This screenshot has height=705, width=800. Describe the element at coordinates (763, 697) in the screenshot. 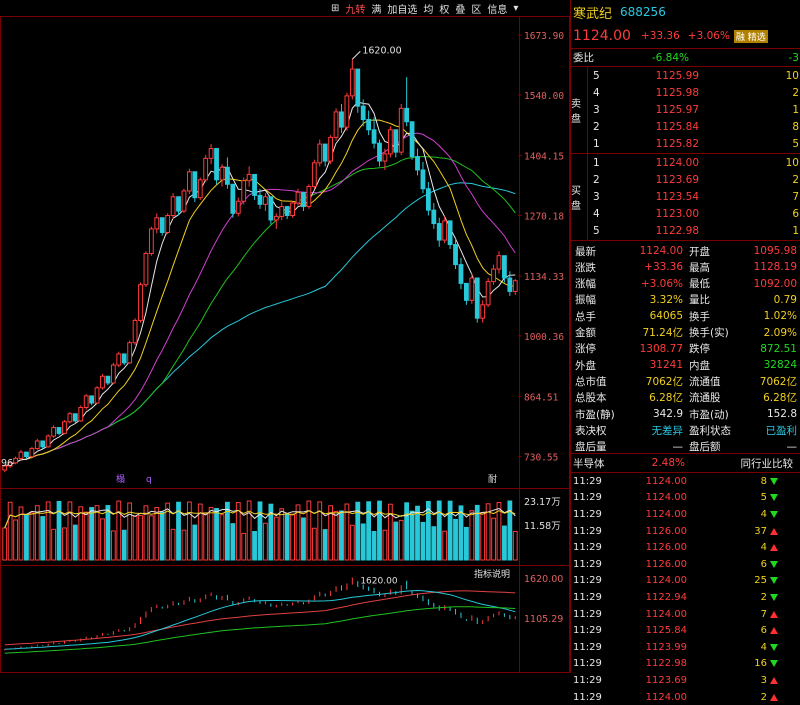

I see `tick-volume: 2` at that location.